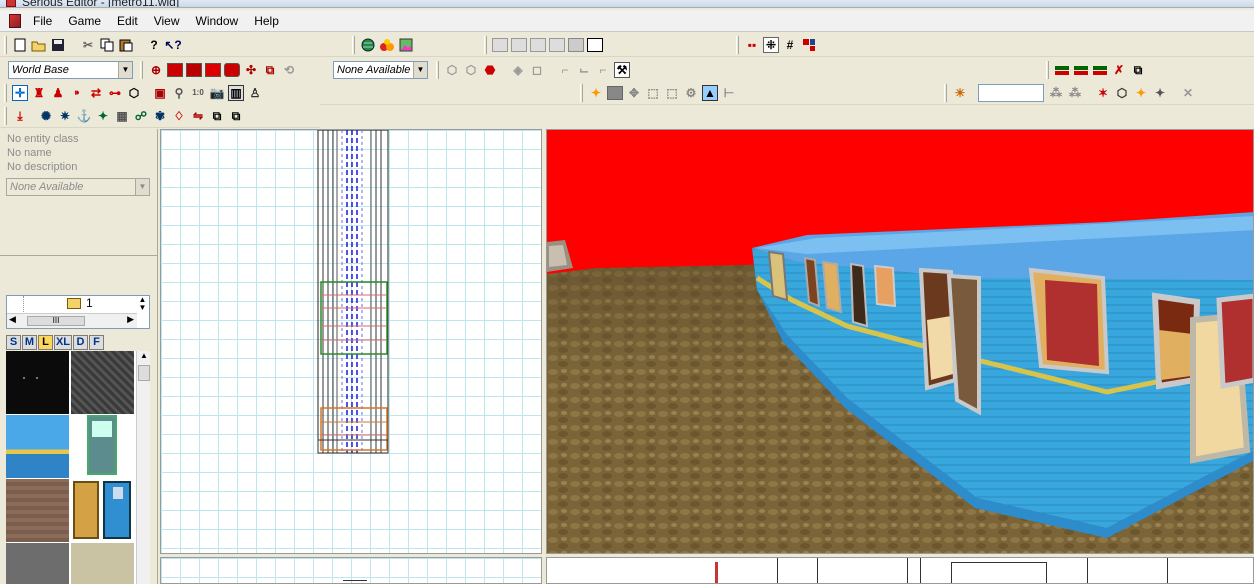 The image size is (1254, 584). What do you see at coordinates (175, 70) in the screenshot?
I see `csg-join-icon` at bounding box center [175, 70].